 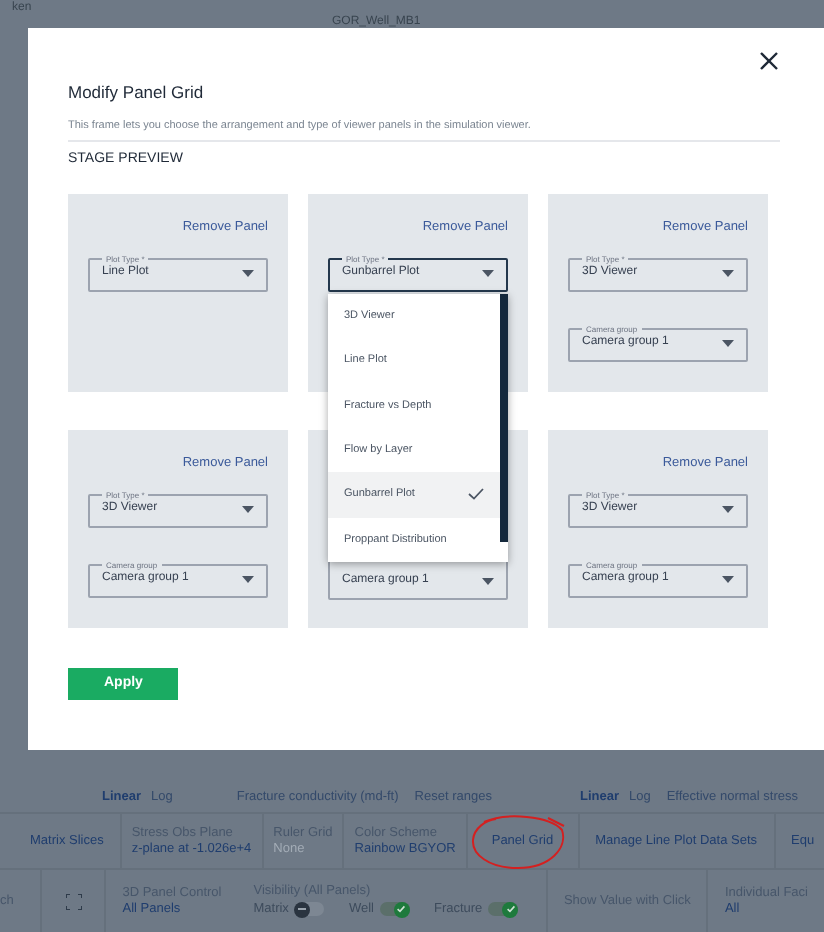 What do you see at coordinates (137, 92) in the screenshot?
I see `dialog-title: Modify Panel Grid` at bounding box center [137, 92].